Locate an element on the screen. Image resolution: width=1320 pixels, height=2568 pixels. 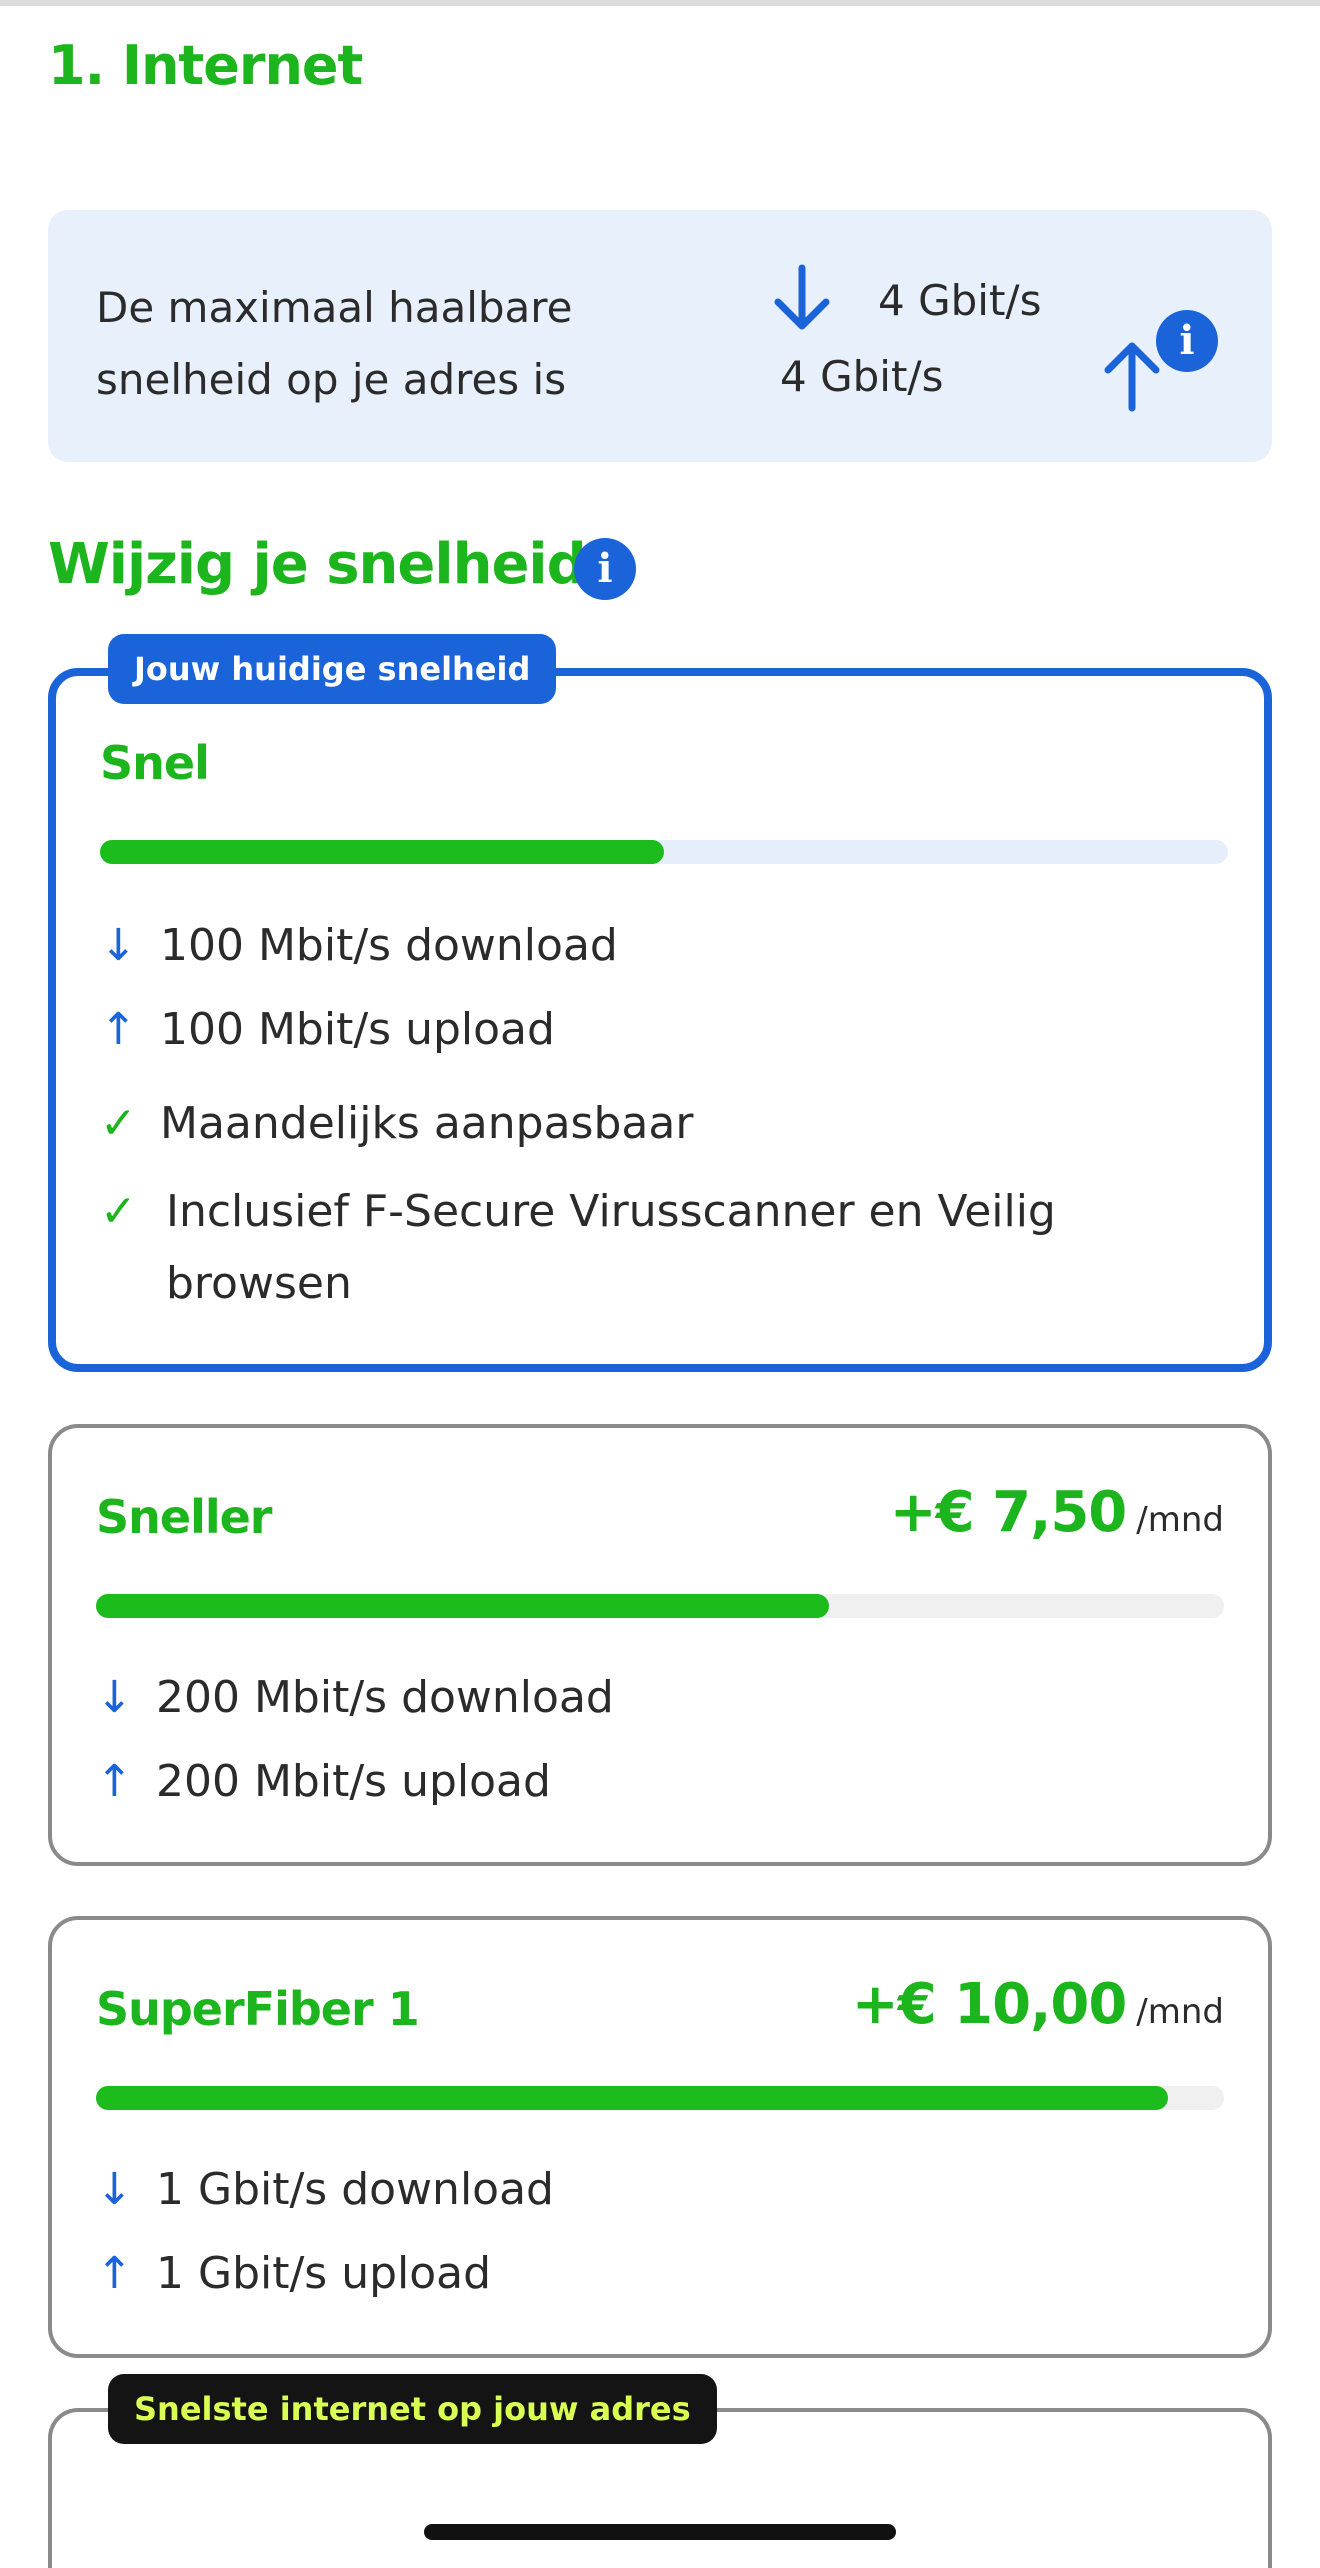
top-divider is located at coordinates (660, 3).